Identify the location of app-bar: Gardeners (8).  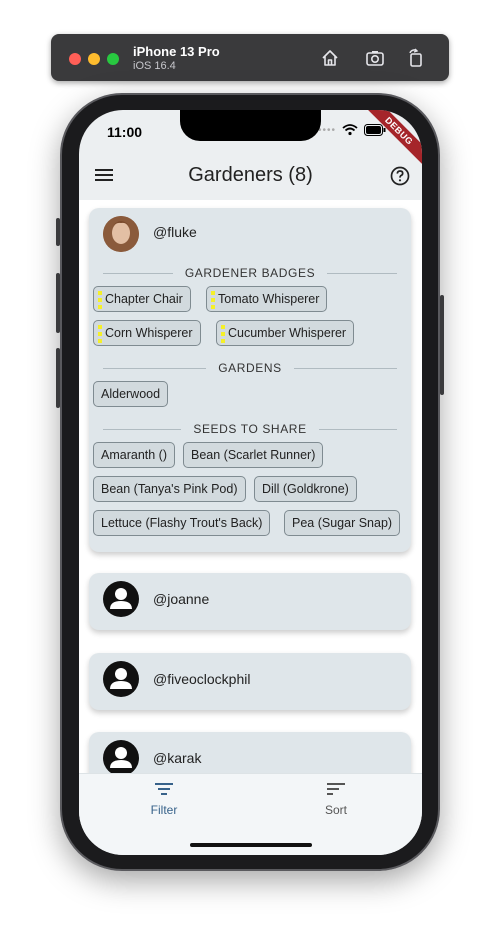
(250, 176).